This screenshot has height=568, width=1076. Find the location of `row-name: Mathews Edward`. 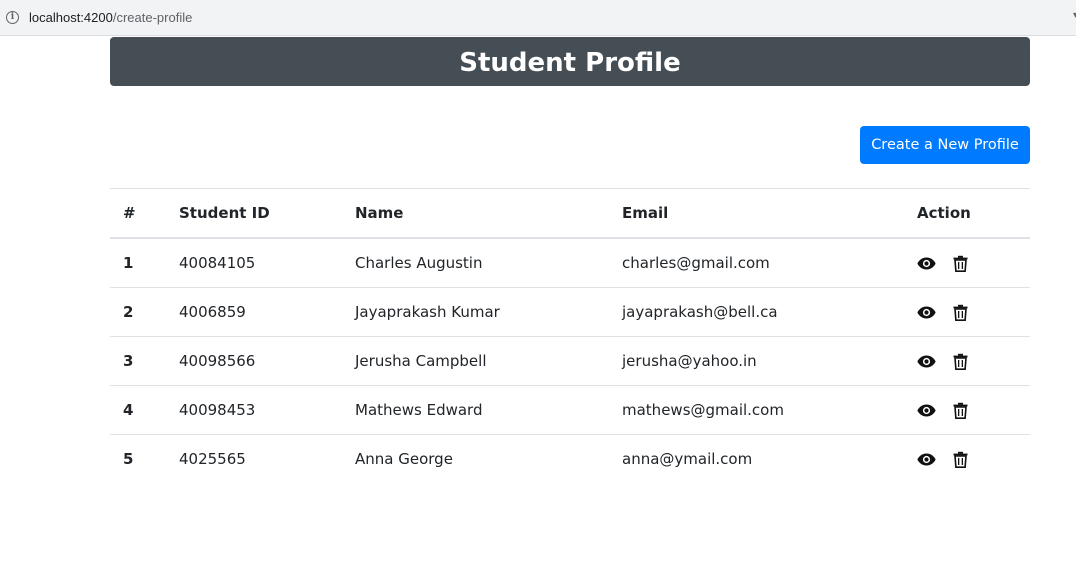

row-name: Mathews Edward is located at coordinates (475, 410).